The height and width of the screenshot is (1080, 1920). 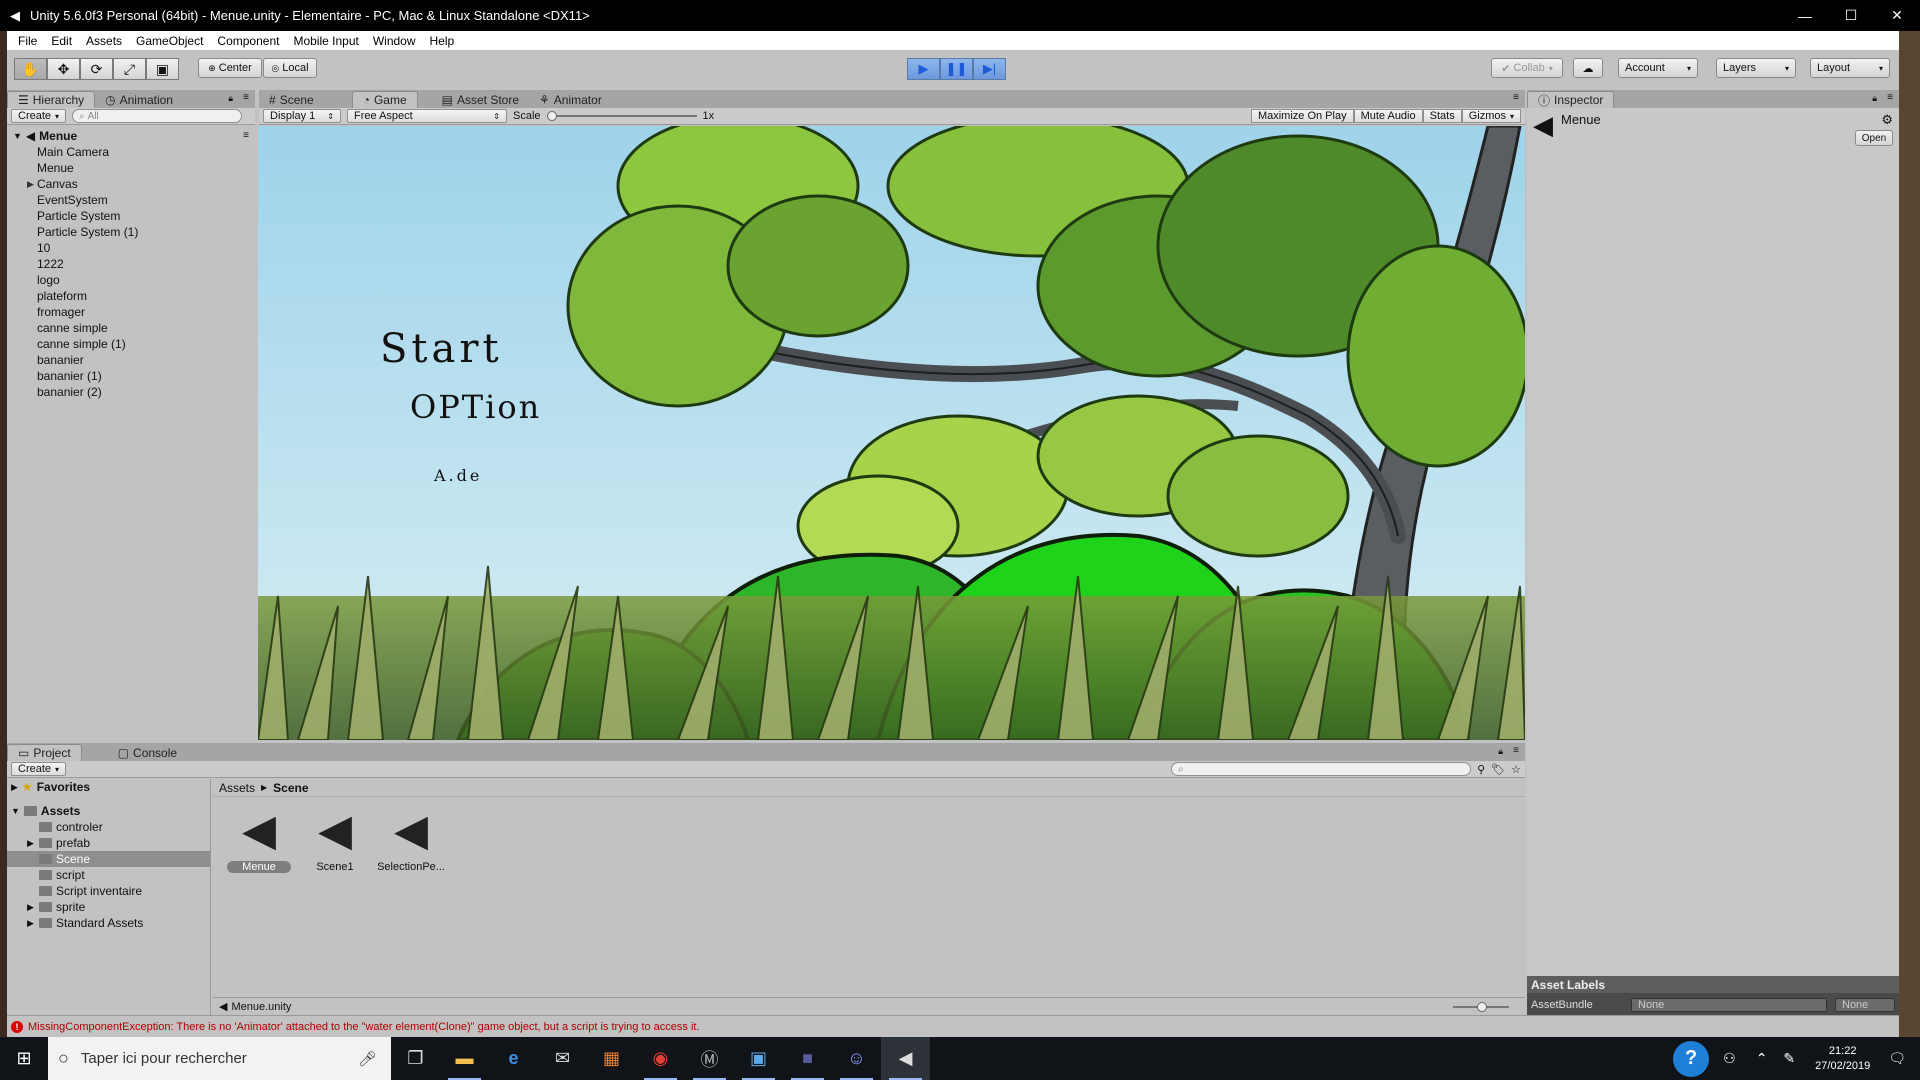 I want to click on assets-node: ▼ Assets, so click(x=108, y=811).